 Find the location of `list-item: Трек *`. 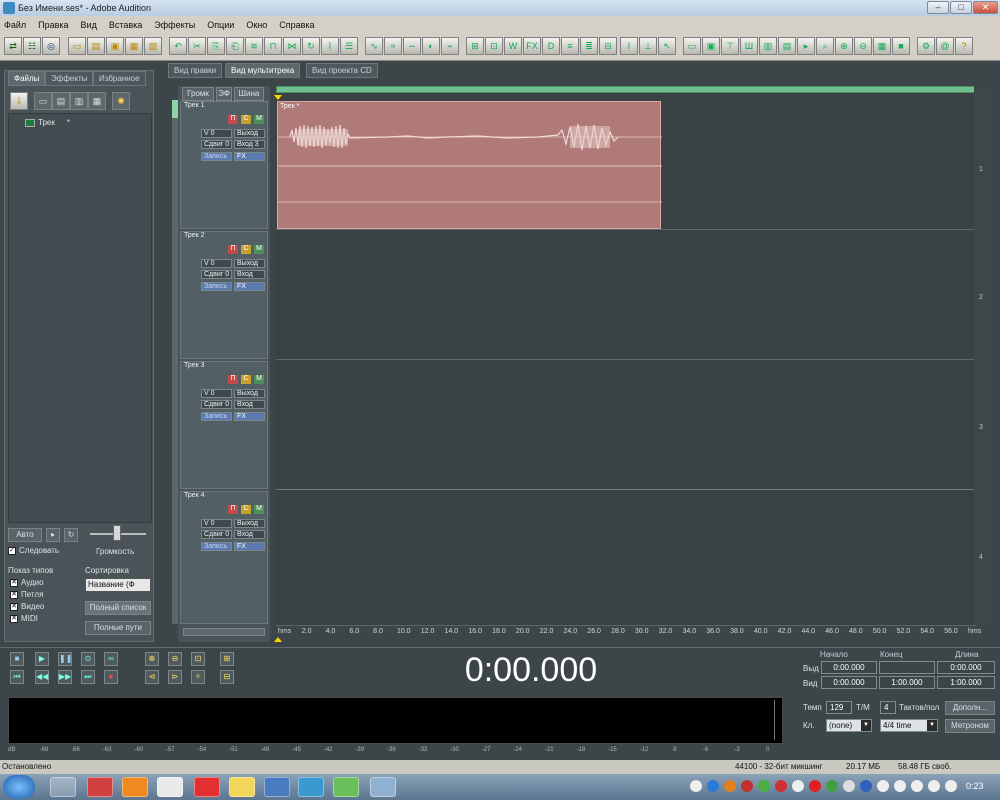

list-item: Трек * is located at coordinates (47, 122).